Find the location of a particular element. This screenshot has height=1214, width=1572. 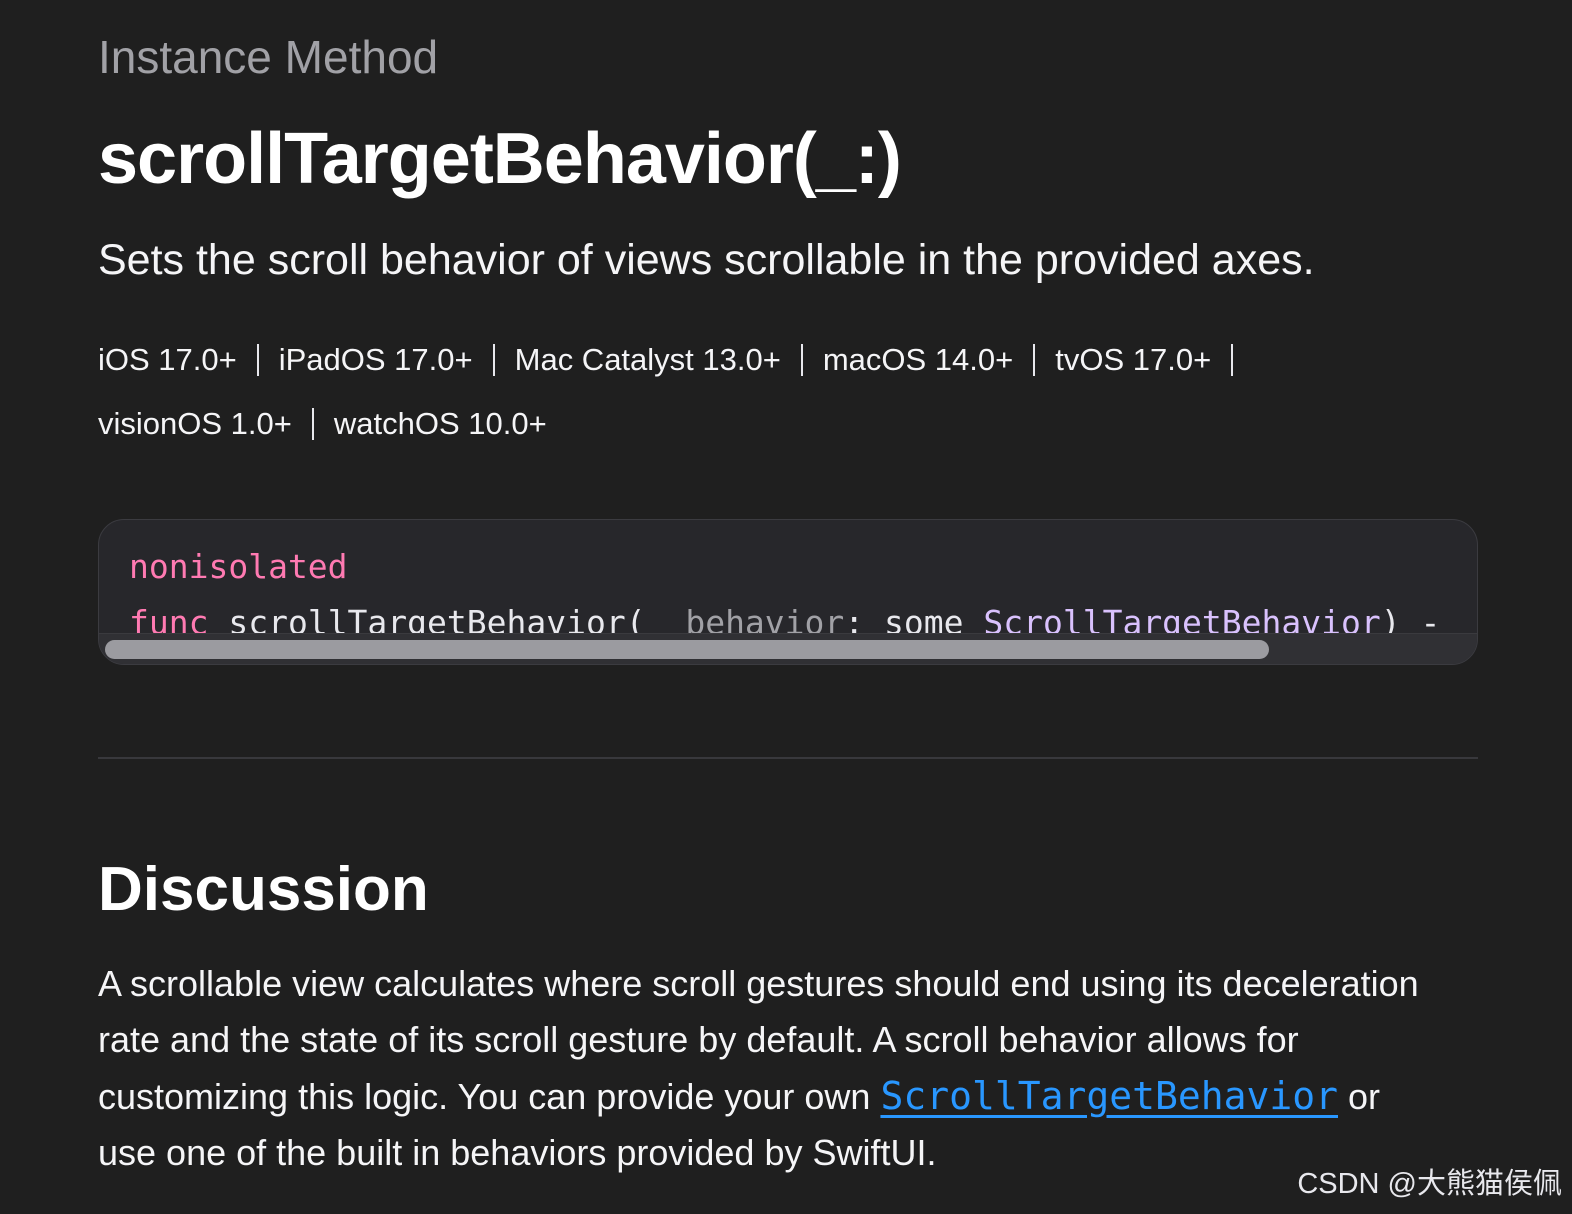

platform-ios: iOS 17.0+ is located at coordinates (188, 360).